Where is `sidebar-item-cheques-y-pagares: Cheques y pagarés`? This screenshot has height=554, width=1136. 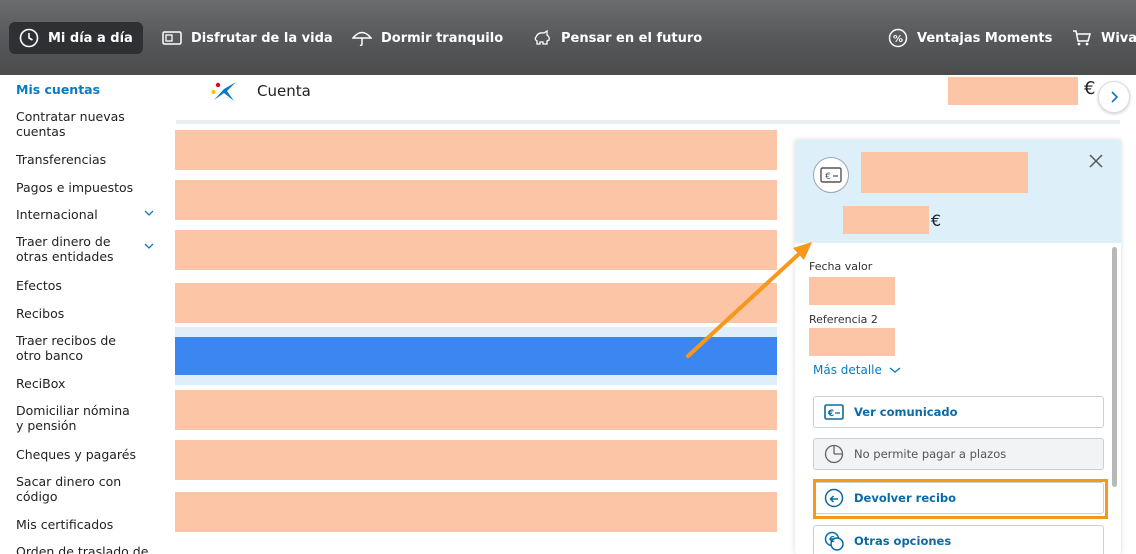
sidebar-item-cheques-y-pagares: Cheques y pagarés is located at coordinates (81, 454).